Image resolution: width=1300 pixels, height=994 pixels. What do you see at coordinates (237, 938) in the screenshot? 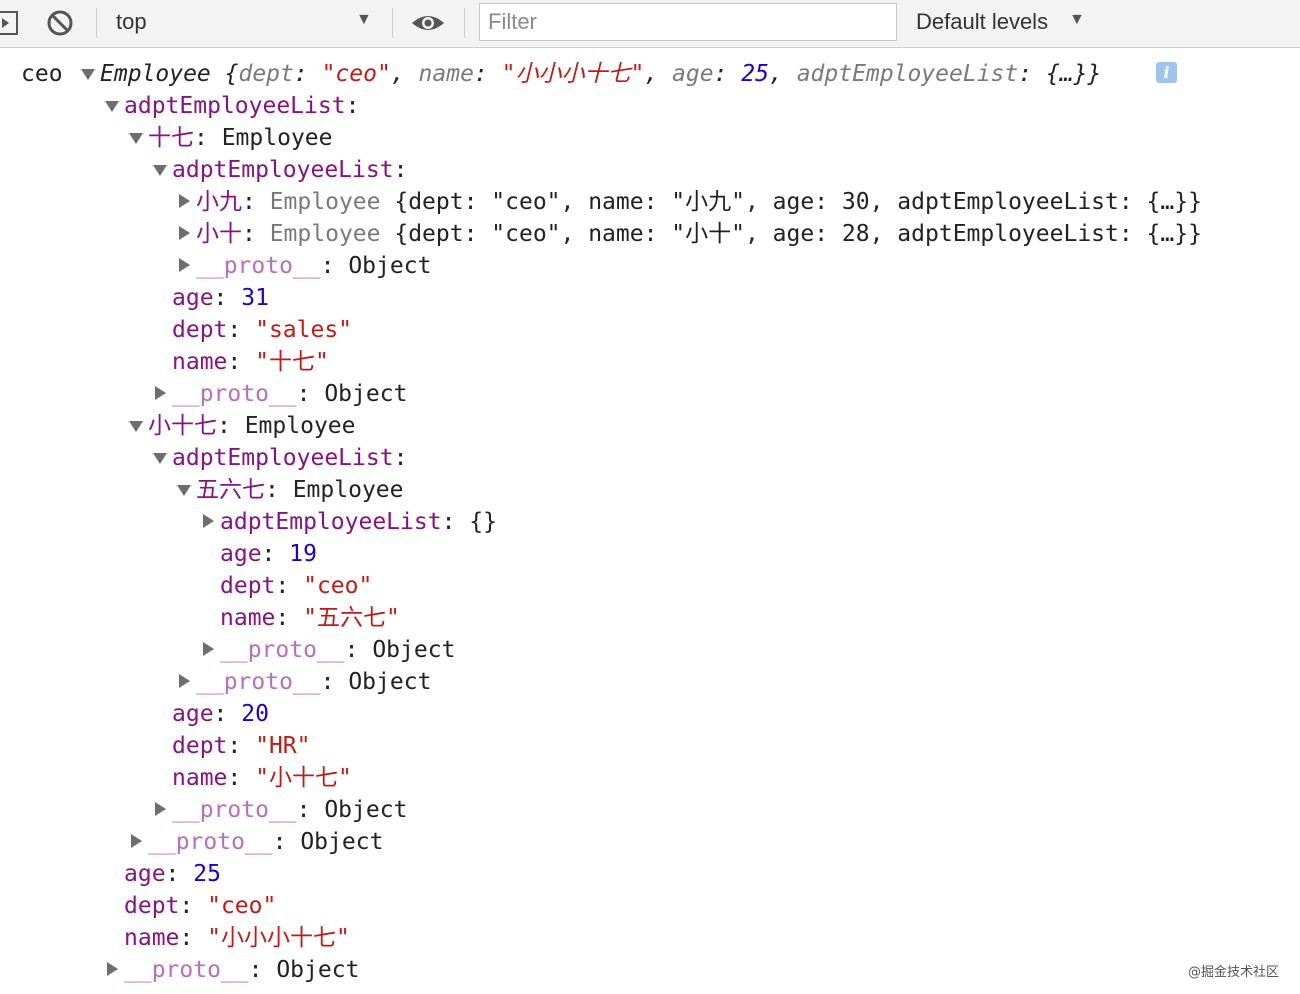
I see `property-row: name: "小小小十七"` at bounding box center [237, 938].